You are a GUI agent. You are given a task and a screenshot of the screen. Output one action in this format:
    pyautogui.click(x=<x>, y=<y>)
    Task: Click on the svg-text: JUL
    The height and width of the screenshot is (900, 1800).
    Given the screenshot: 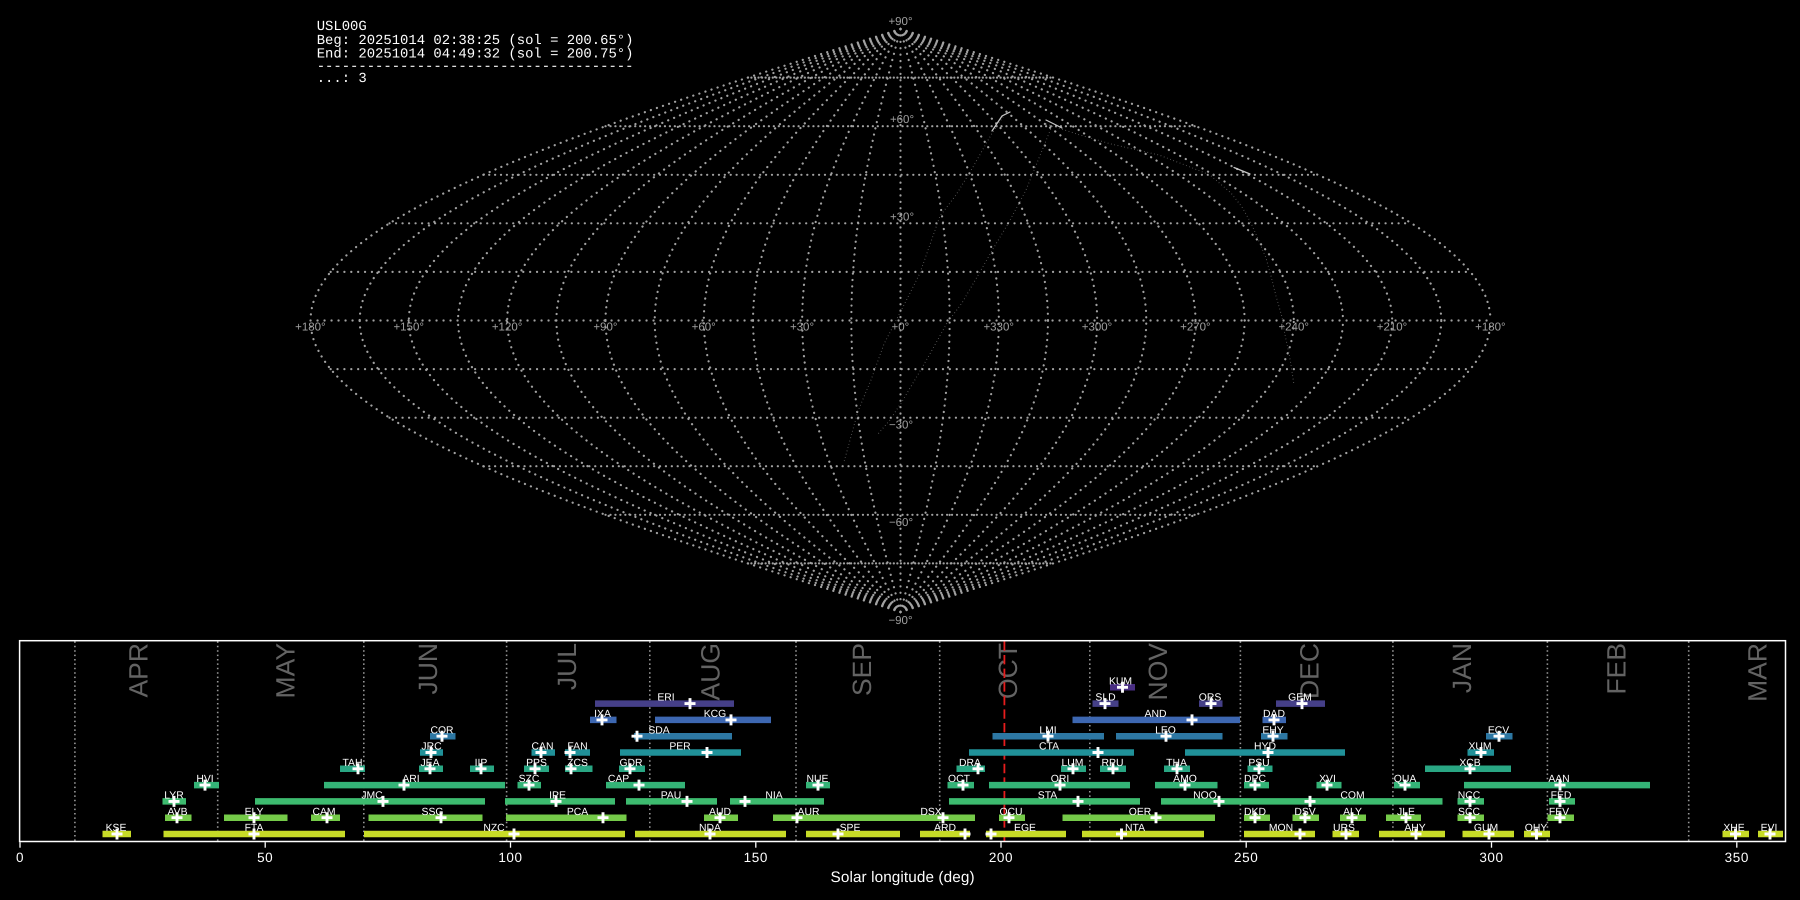 What is the action you would take?
    pyautogui.click(x=567, y=666)
    